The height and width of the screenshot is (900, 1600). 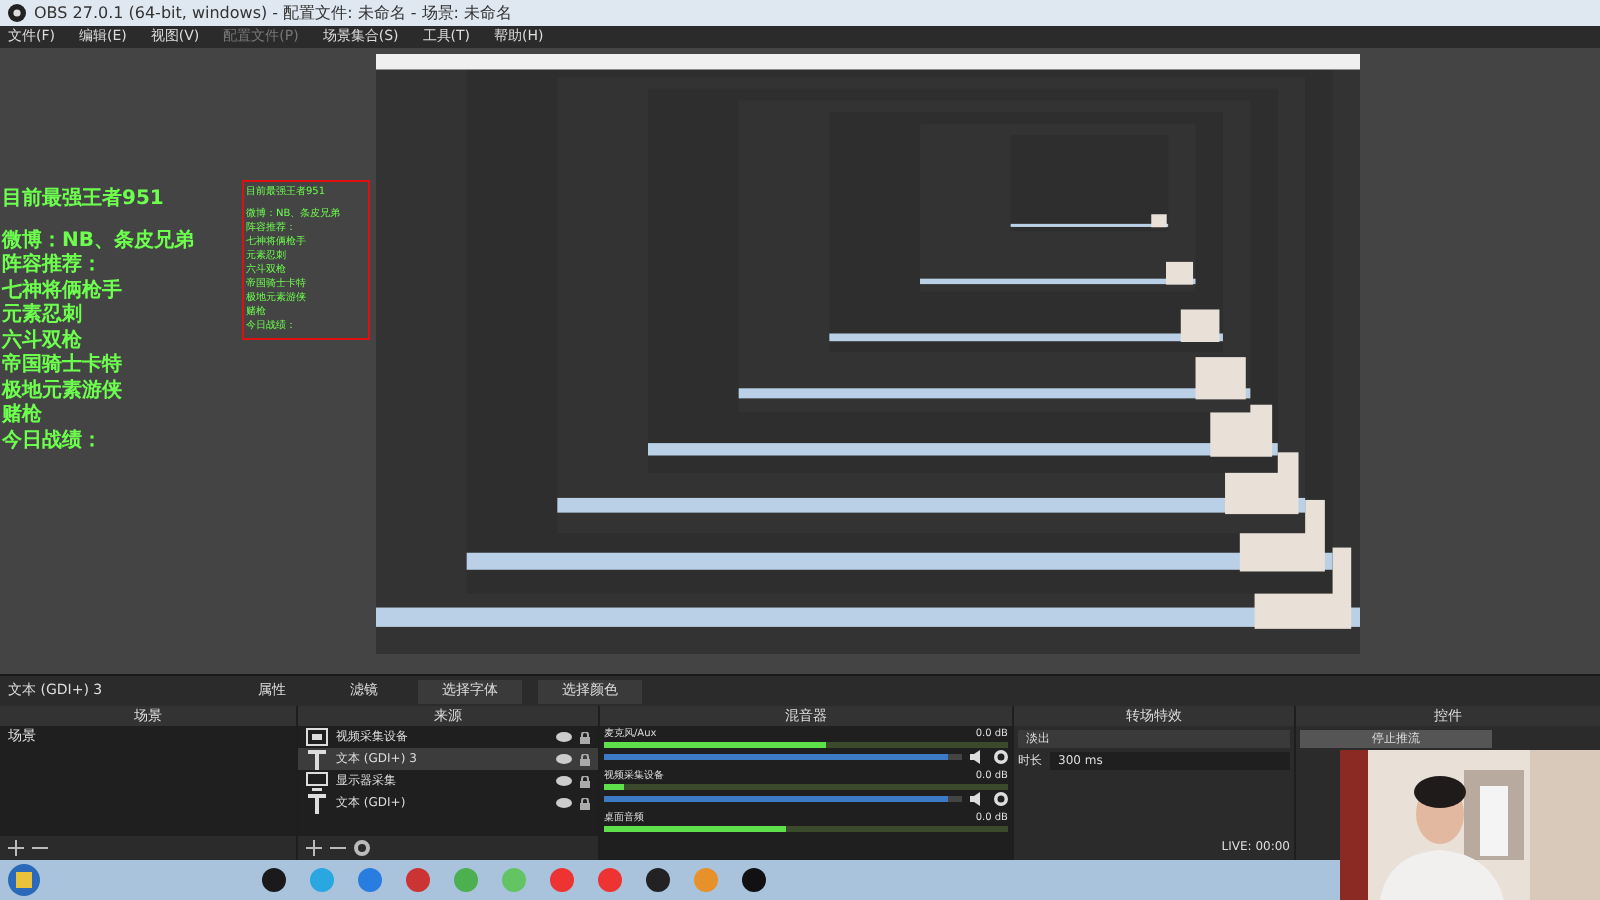 What do you see at coordinates (317, 781) in the screenshot?
I see `monitor-icon` at bounding box center [317, 781].